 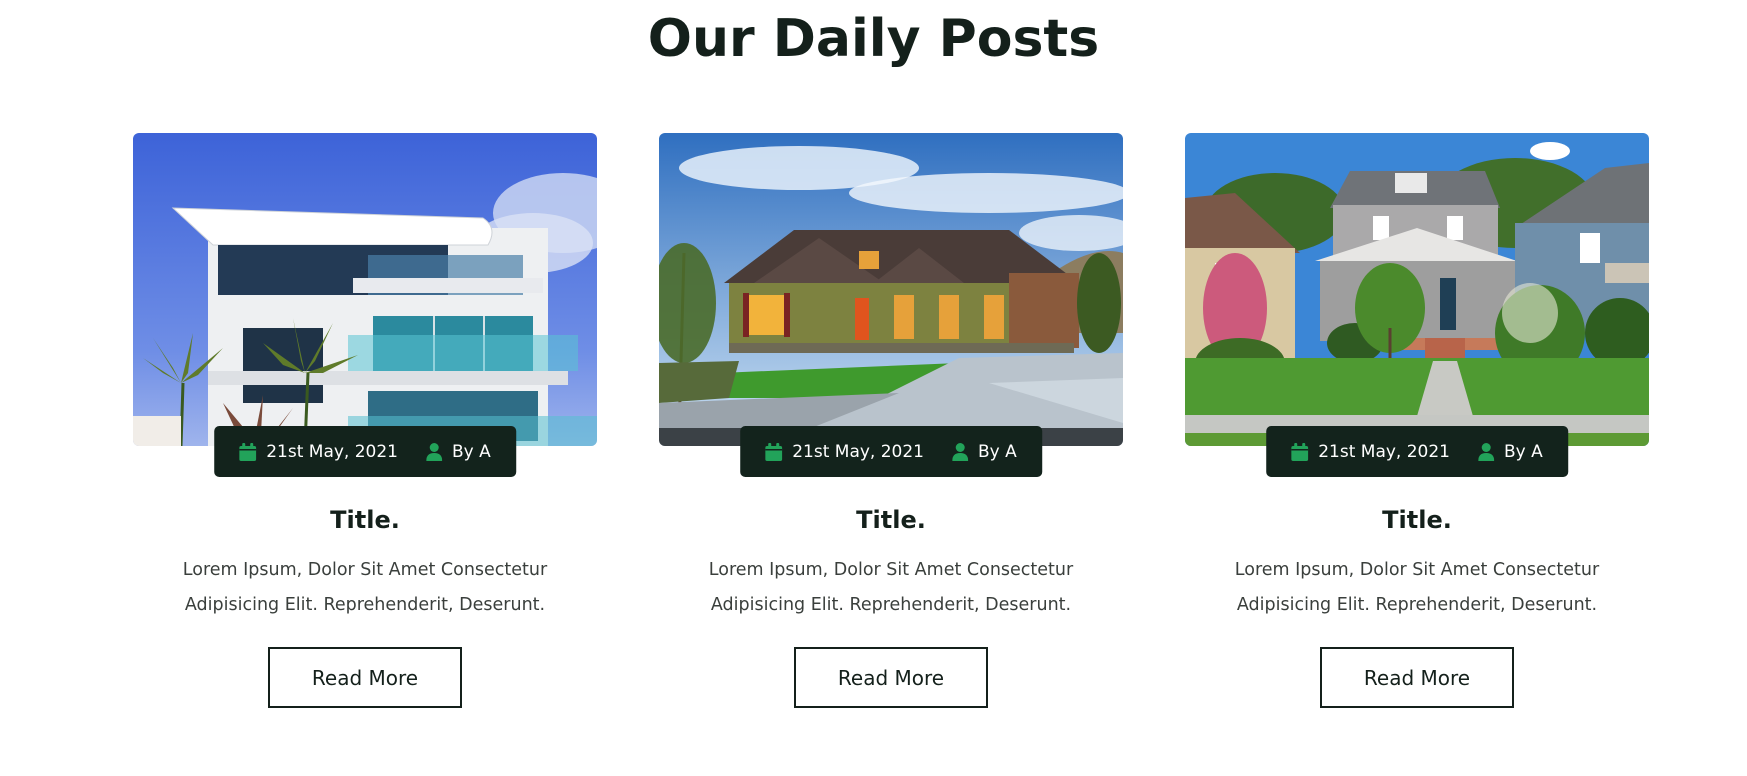 I want to click on modern-house-photo, so click(x=365, y=289).